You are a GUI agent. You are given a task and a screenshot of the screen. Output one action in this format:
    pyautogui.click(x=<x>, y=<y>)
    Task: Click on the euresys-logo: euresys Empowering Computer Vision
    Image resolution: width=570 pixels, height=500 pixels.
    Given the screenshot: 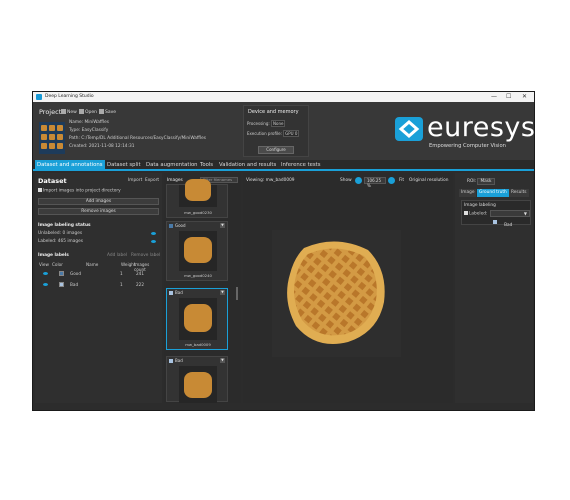 What is the action you would take?
    pyautogui.click(x=464, y=135)
    